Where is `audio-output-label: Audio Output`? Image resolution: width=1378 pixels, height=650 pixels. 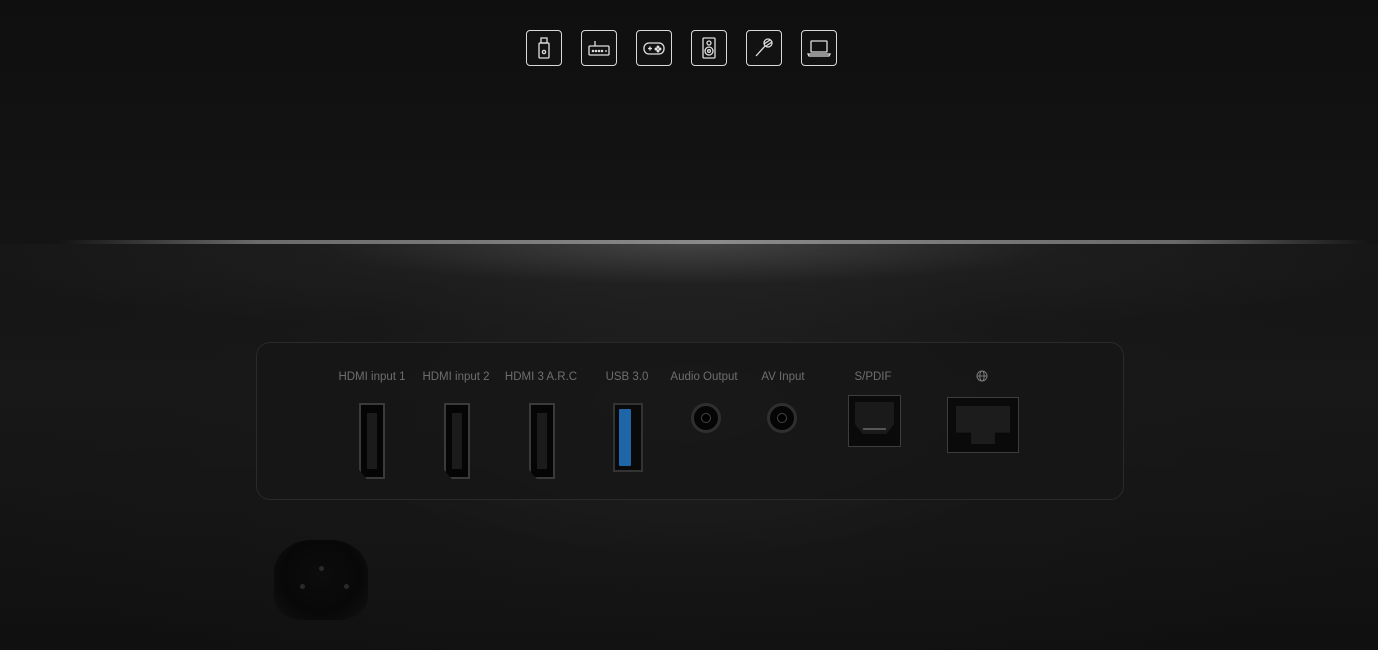
audio-output-label: Audio Output is located at coordinates (704, 377).